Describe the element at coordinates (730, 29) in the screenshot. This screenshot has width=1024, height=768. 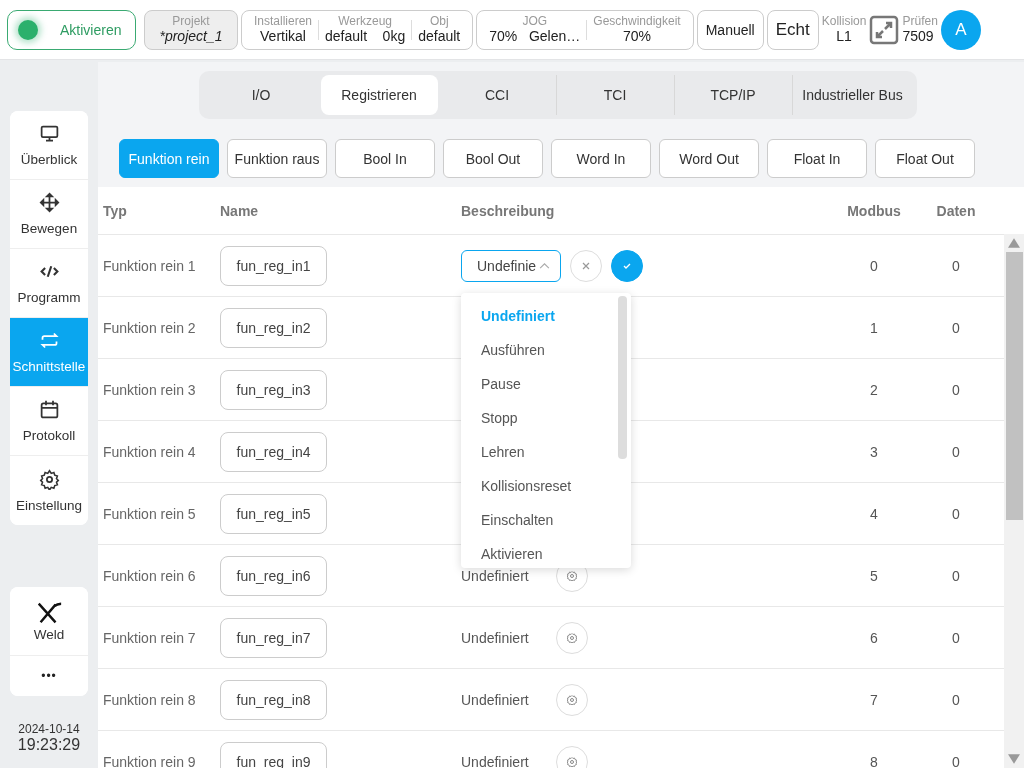
I see `mode-button: Manuell` at that location.